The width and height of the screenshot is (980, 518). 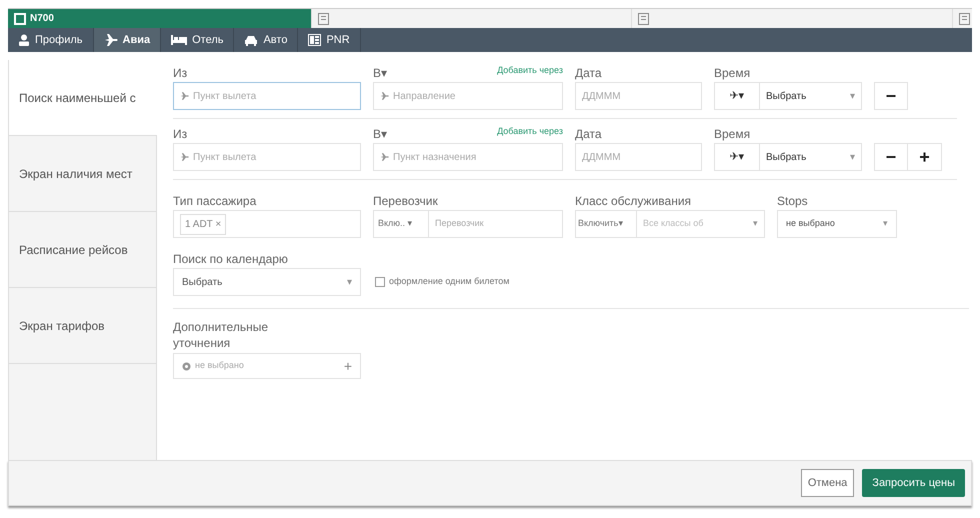 I want to click on nav-tab: Отель, so click(x=197, y=40).